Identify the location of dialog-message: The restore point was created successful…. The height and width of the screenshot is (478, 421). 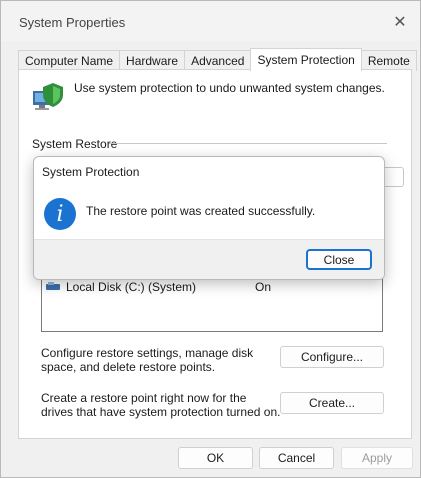
(201, 211).